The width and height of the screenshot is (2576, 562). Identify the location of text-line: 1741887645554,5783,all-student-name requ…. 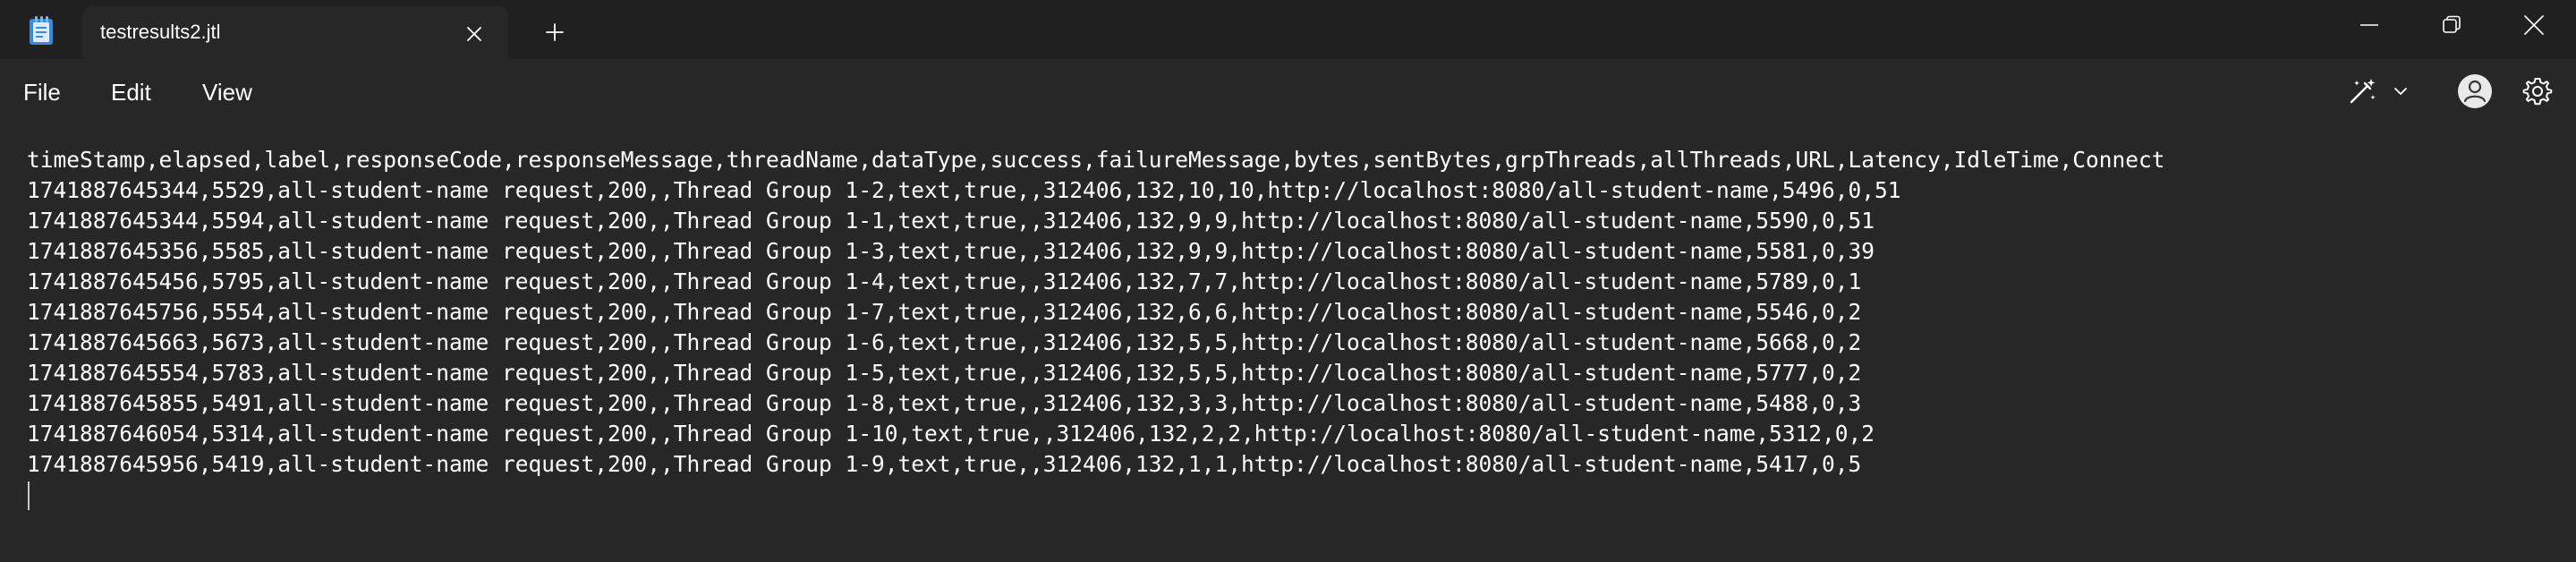
(944, 373).